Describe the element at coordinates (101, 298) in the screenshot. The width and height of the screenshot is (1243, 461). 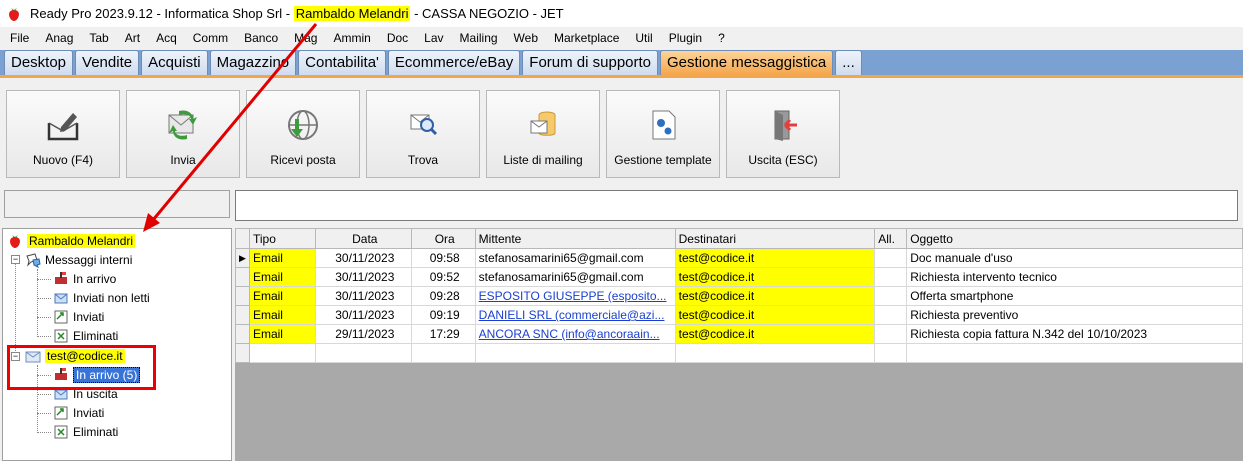
I see `tree-internal-unread-sent: Inviati non letti` at that location.